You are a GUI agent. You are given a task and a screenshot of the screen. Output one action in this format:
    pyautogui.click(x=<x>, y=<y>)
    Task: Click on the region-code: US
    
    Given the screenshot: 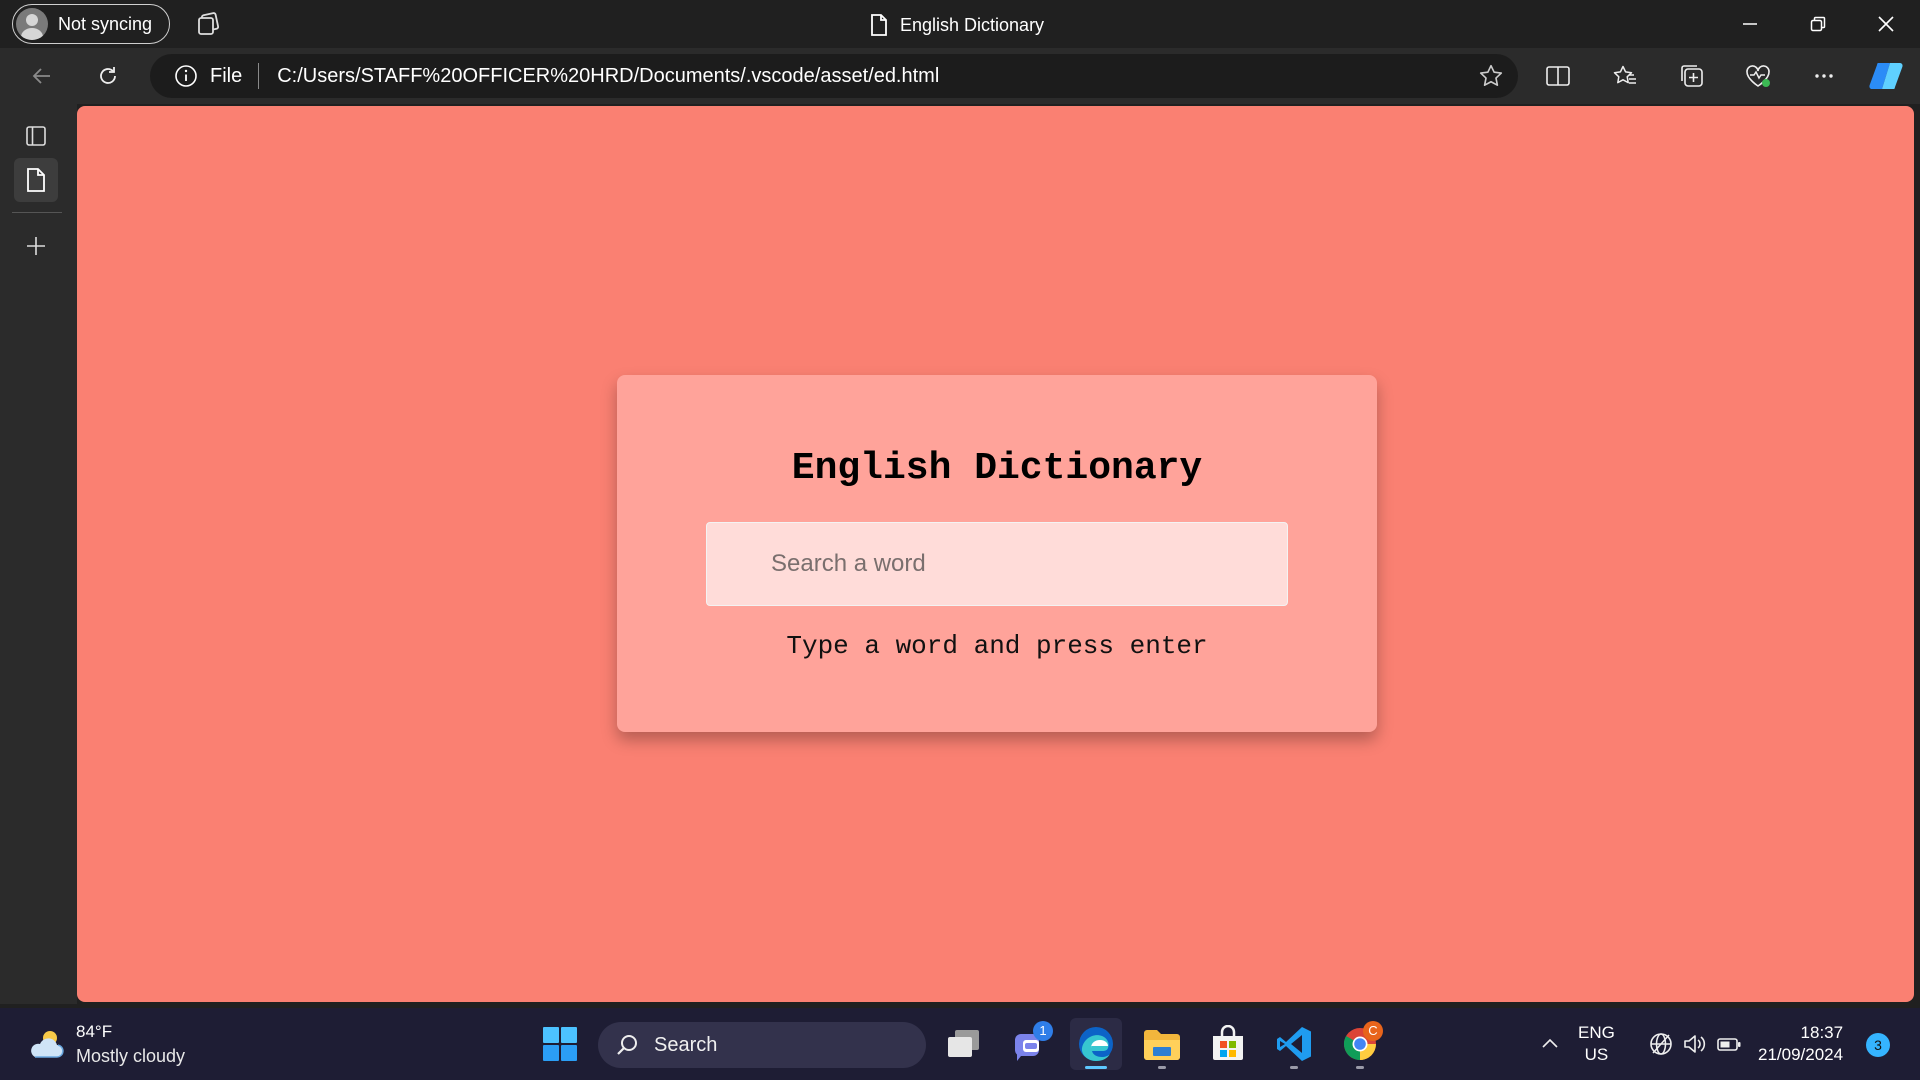 What is the action you would take?
    pyautogui.click(x=1596, y=1054)
    